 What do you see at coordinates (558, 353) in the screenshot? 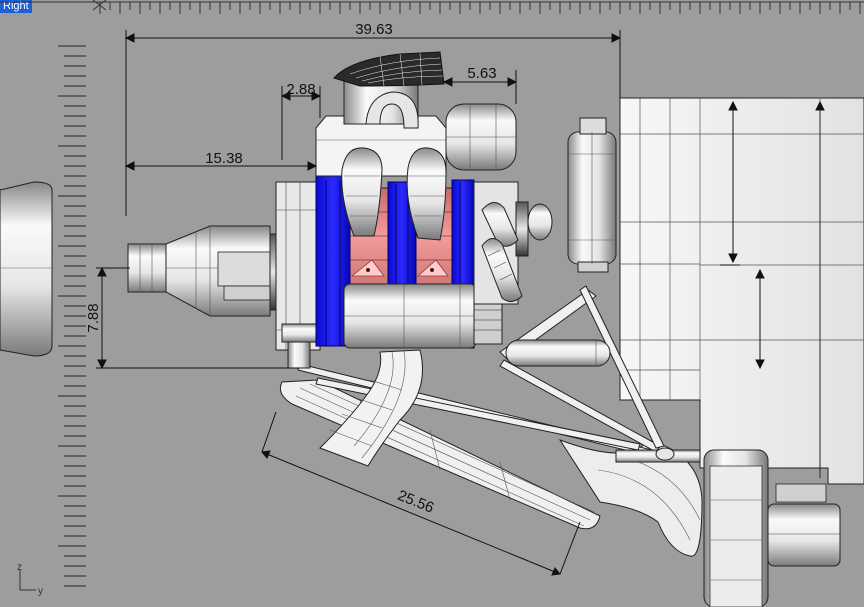
I see `lower-bar` at bounding box center [558, 353].